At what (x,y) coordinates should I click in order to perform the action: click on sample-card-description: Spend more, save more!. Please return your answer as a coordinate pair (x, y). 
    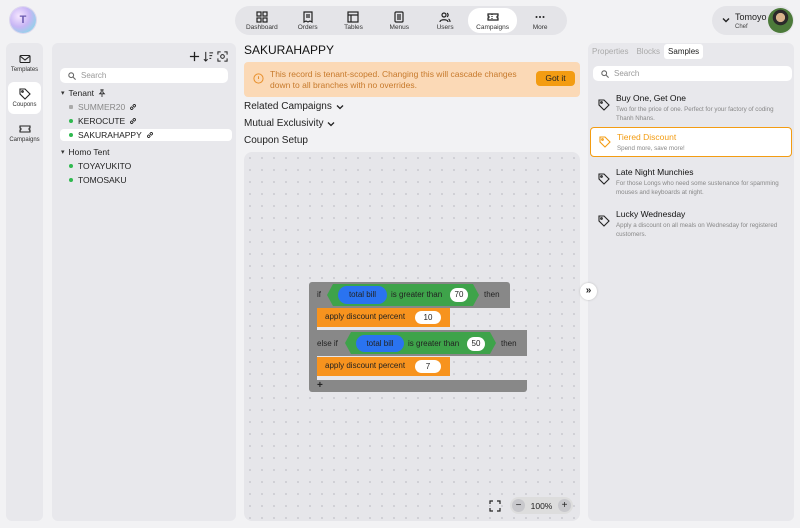
    Looking at the image, I should click on (651, 148).